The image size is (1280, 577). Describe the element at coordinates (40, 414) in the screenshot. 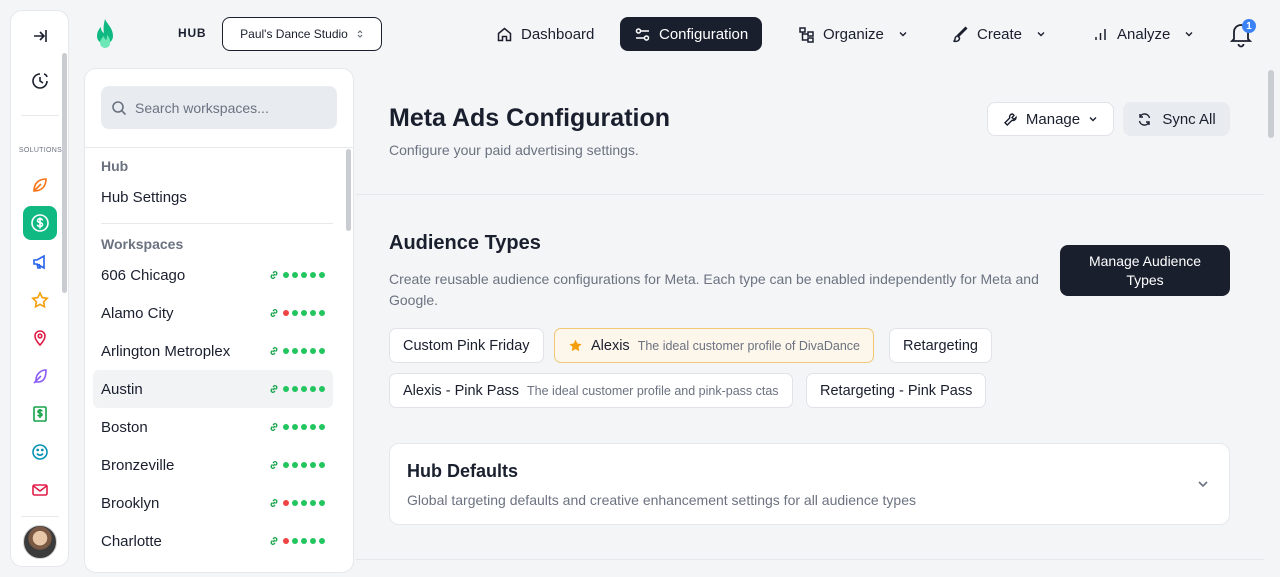

I see `money-icon` at that location.